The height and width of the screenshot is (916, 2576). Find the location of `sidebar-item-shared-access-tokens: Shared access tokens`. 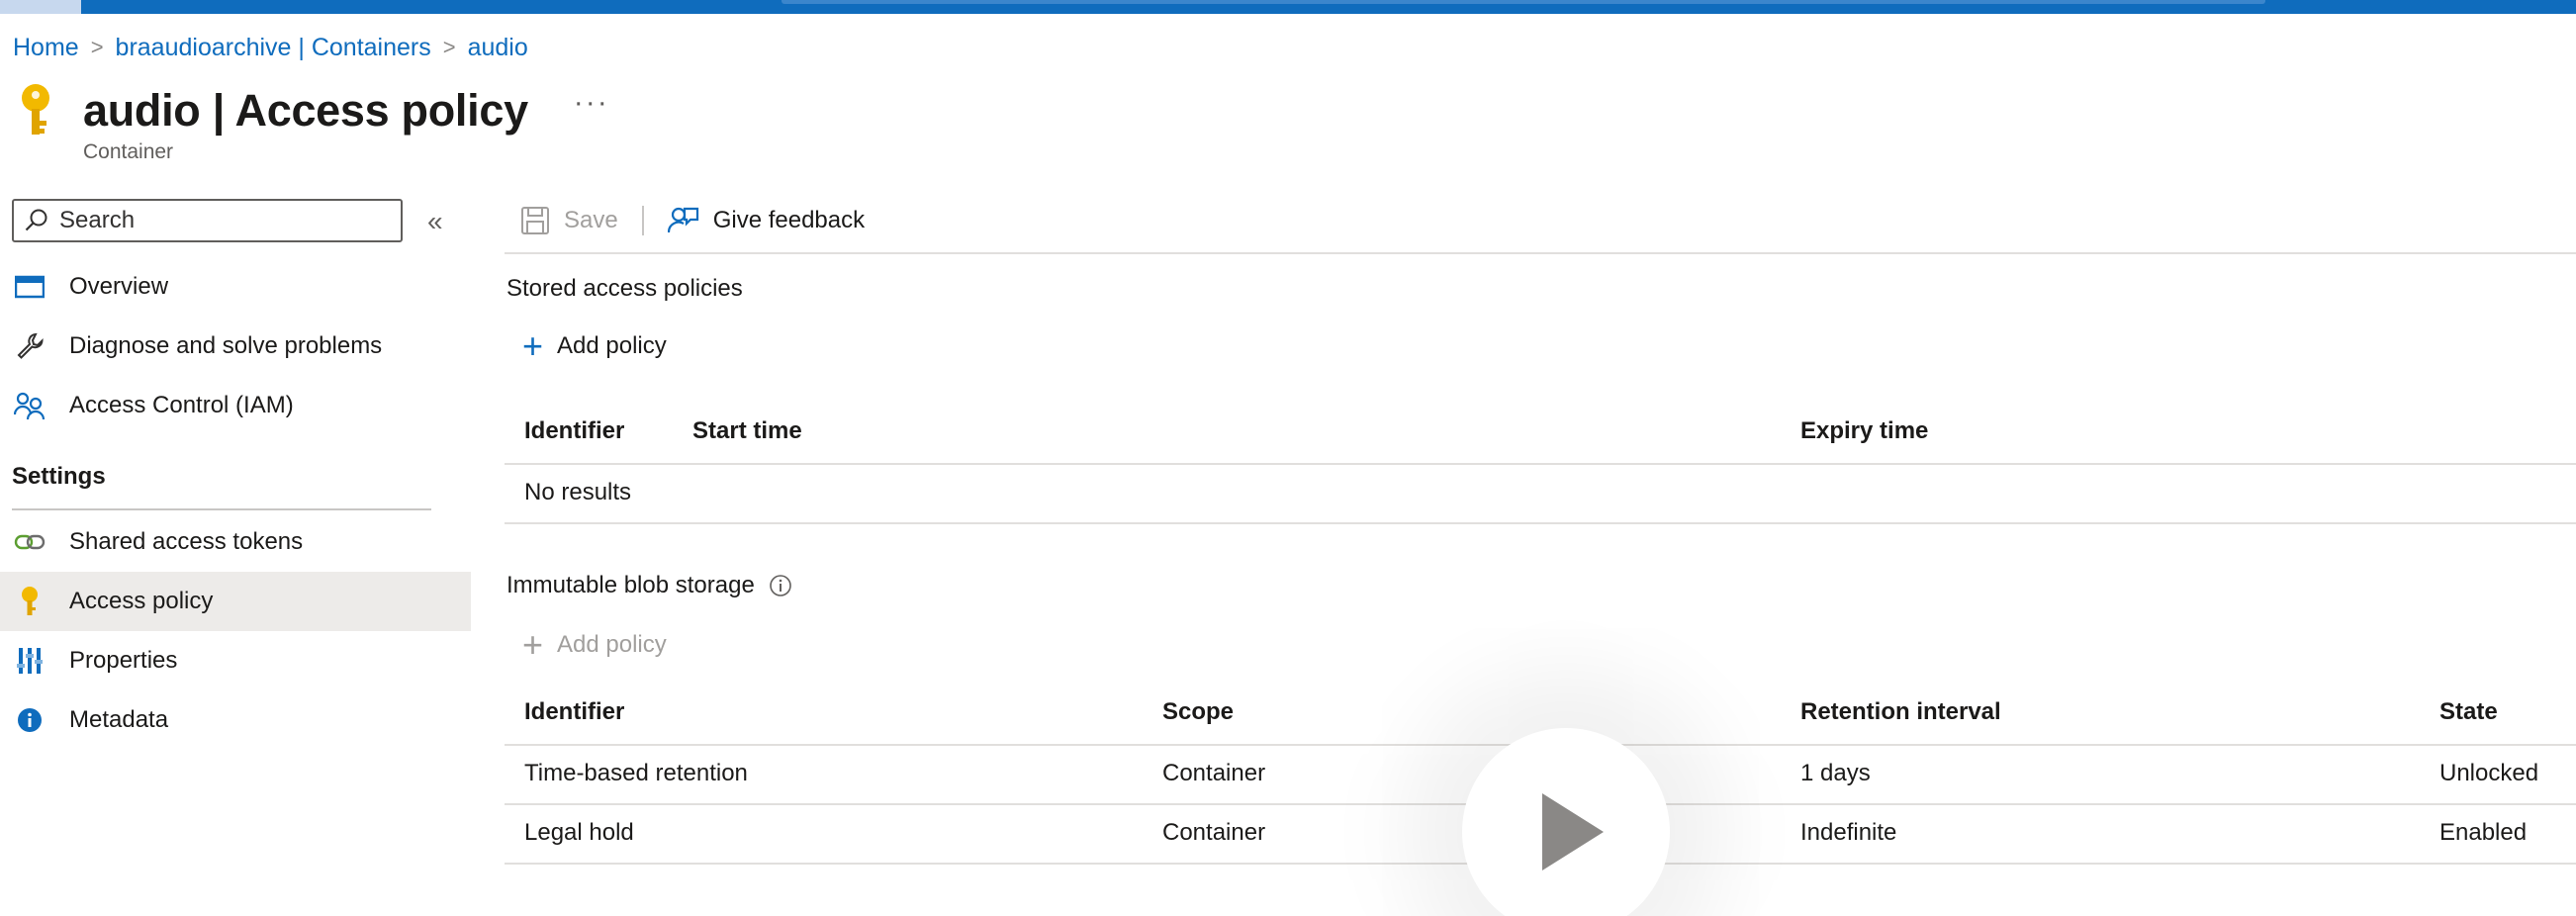

sidebar-item-shared-access-tokens: Shared access tokens is located at coordinates (235, 542).